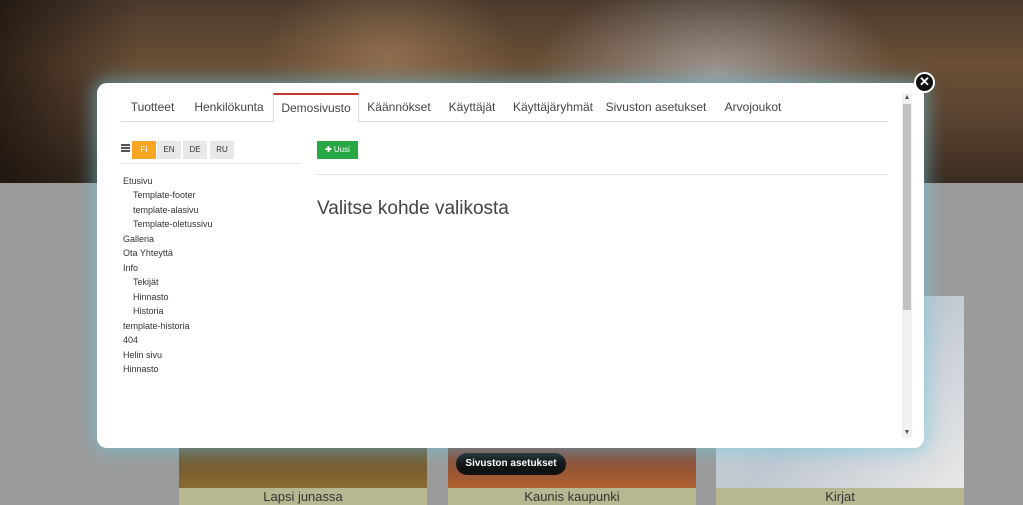 Image resolution: width=1023 pixels, height=505 pixels. What do you see at coordinates (169, 150) in the screenshot?
I see `lang-en: EN` at bounding box center [169, 150].